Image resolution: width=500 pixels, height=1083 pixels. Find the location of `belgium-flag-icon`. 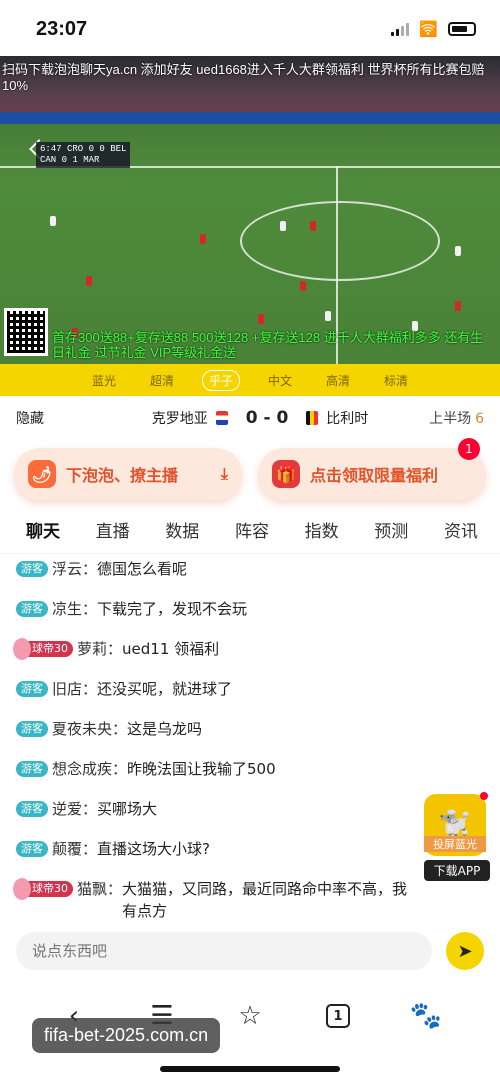

belgium-flag-icon is located at coordinates (312, 418).